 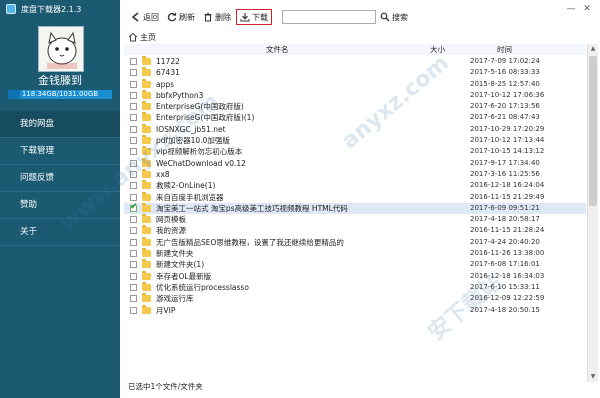 What do you see at coordinates (60, 178) in the screenshot?
I see `sidebar-item-2: 问题反馈` at bounding box center [60, 178].